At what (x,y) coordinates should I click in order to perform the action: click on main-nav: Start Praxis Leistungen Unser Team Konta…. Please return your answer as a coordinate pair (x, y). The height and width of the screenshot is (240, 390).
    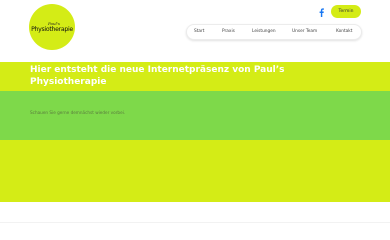
    Looking at the image, I should click on (274, 32).